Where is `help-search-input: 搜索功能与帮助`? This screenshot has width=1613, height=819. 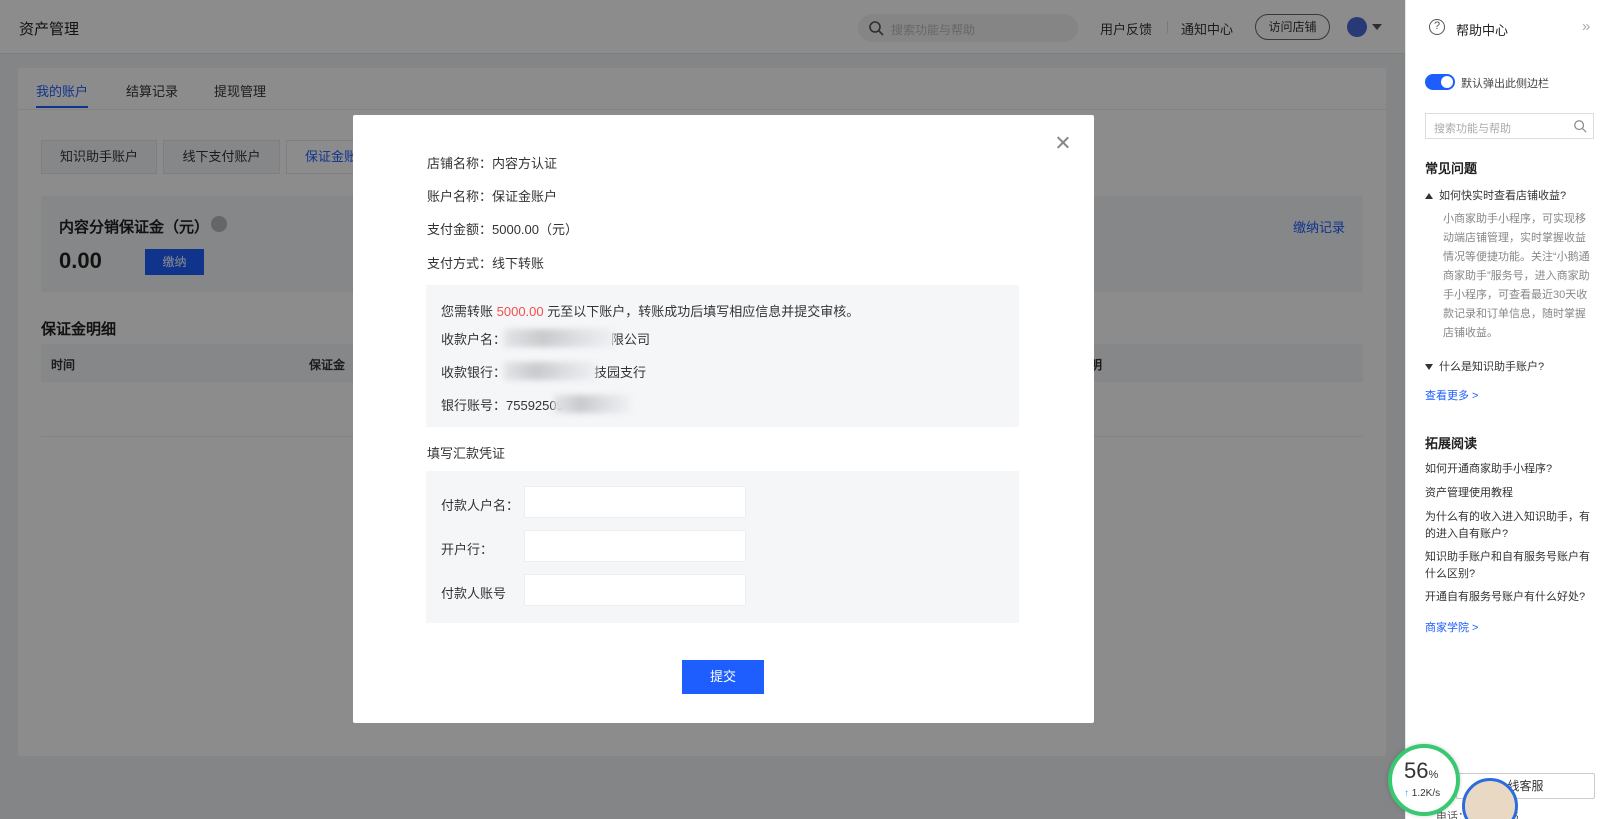 help-search-input: 搜索功能与帮助 is located at coordinates (1509, 126).